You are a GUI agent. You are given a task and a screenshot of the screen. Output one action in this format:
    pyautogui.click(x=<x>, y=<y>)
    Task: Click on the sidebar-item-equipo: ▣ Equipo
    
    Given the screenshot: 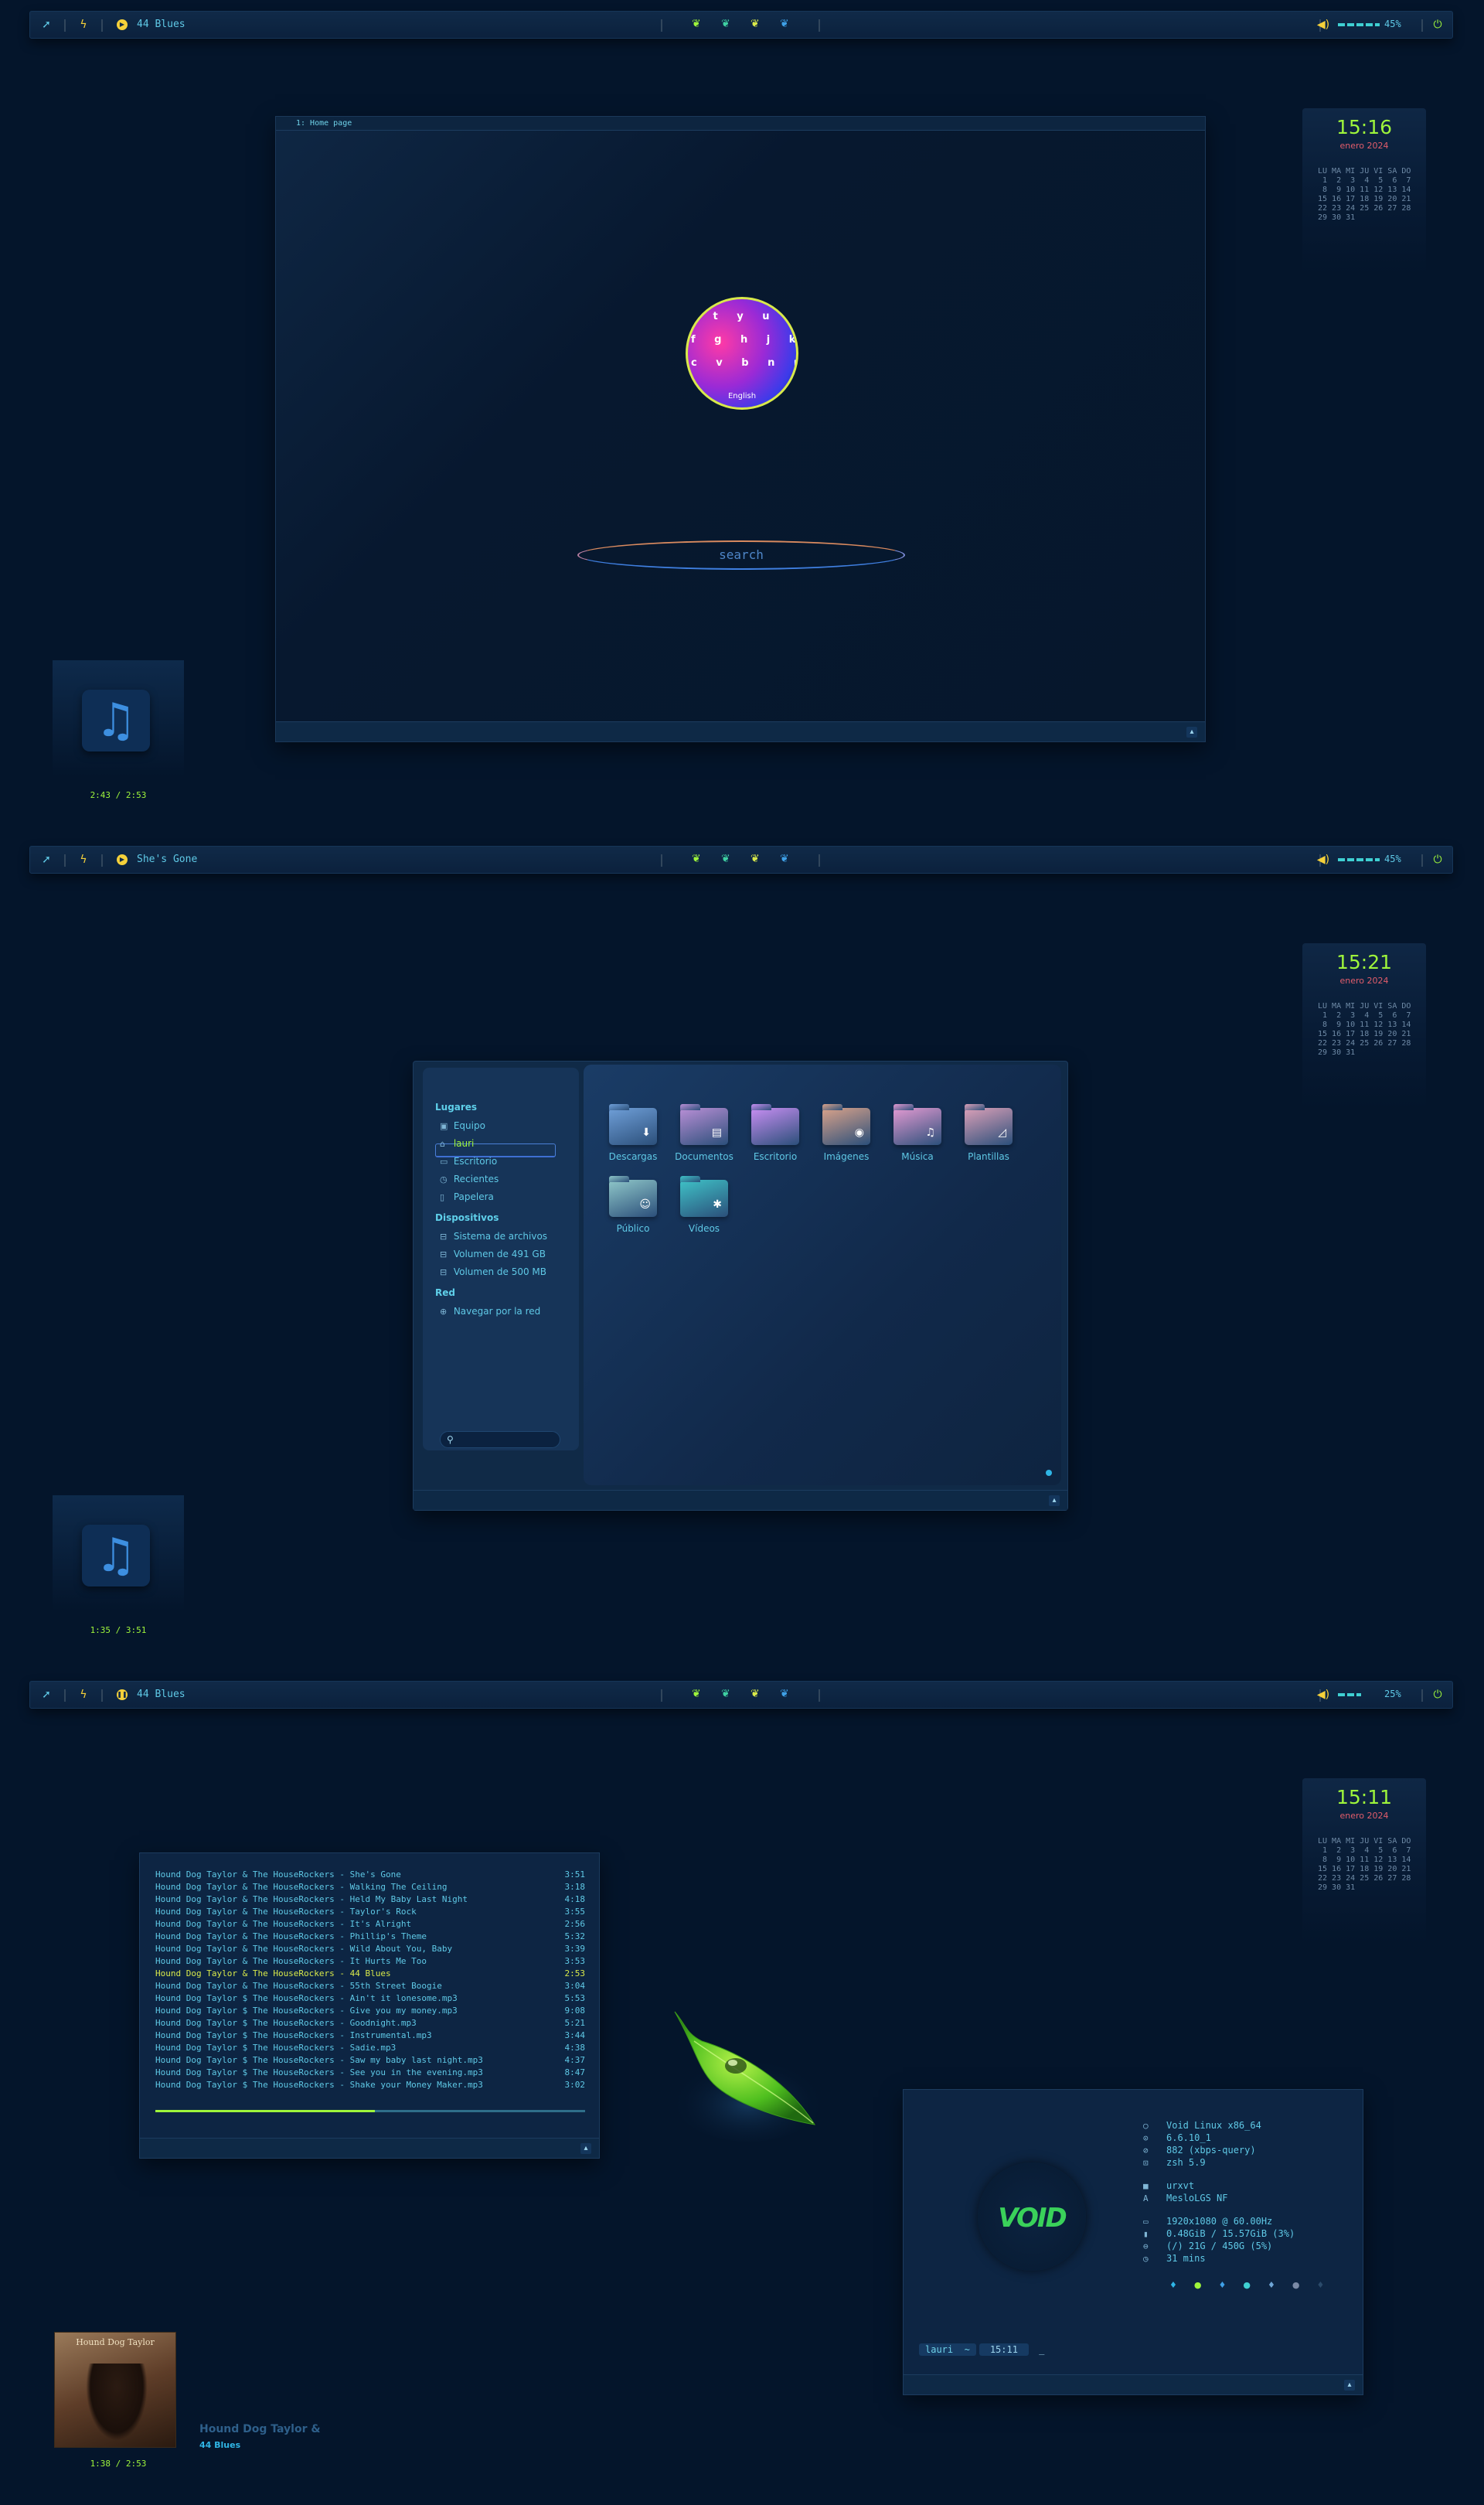 What is the action you would take?
    pyautogui.click(x=462, y=1125)
    